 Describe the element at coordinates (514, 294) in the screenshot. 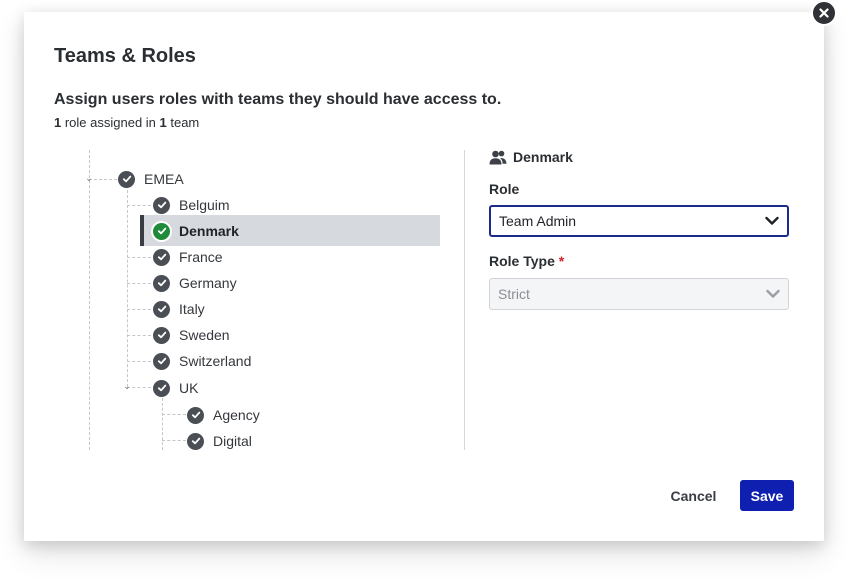

I see `role-type-select-value: Strict` at that location.